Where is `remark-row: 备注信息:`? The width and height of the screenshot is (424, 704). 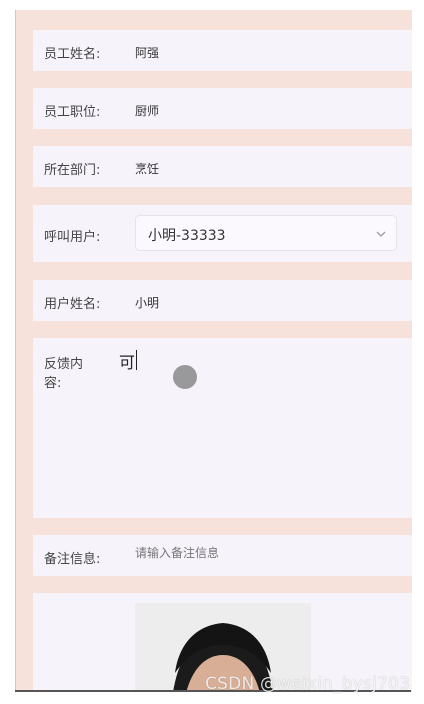
remark-row: 备注信息: is located at coordinates (222, 555).